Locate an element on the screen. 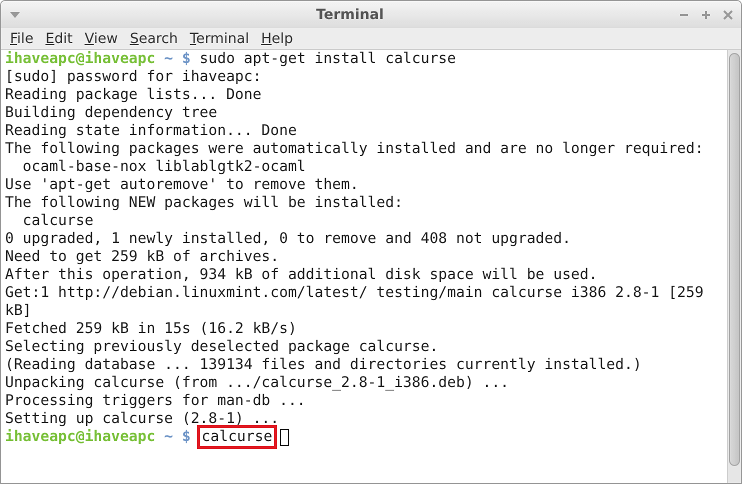  scrollbar is located at coordinates (734, 266).